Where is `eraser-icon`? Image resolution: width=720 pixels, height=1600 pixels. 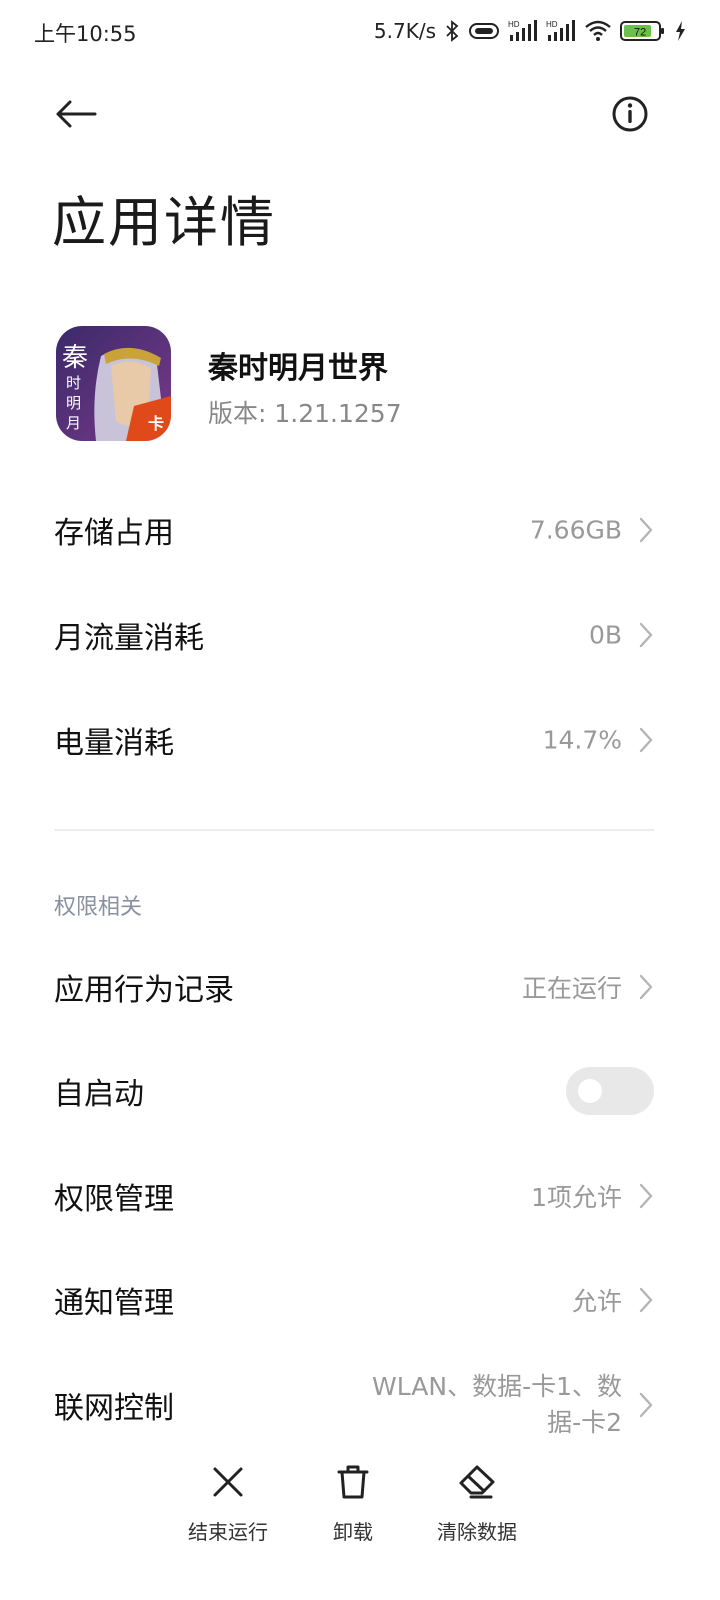 eraser-icon is located at coordinates (477, 1482).